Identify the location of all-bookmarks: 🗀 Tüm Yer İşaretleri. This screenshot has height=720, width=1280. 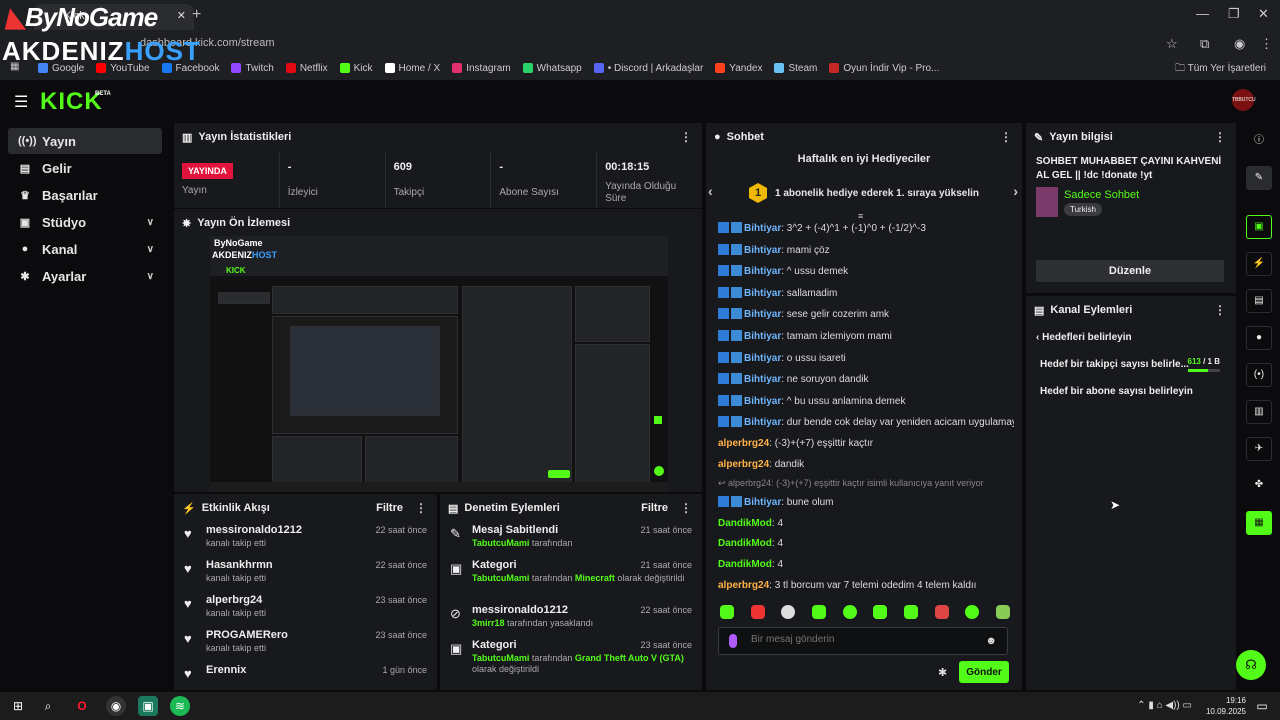
(1220, 69).